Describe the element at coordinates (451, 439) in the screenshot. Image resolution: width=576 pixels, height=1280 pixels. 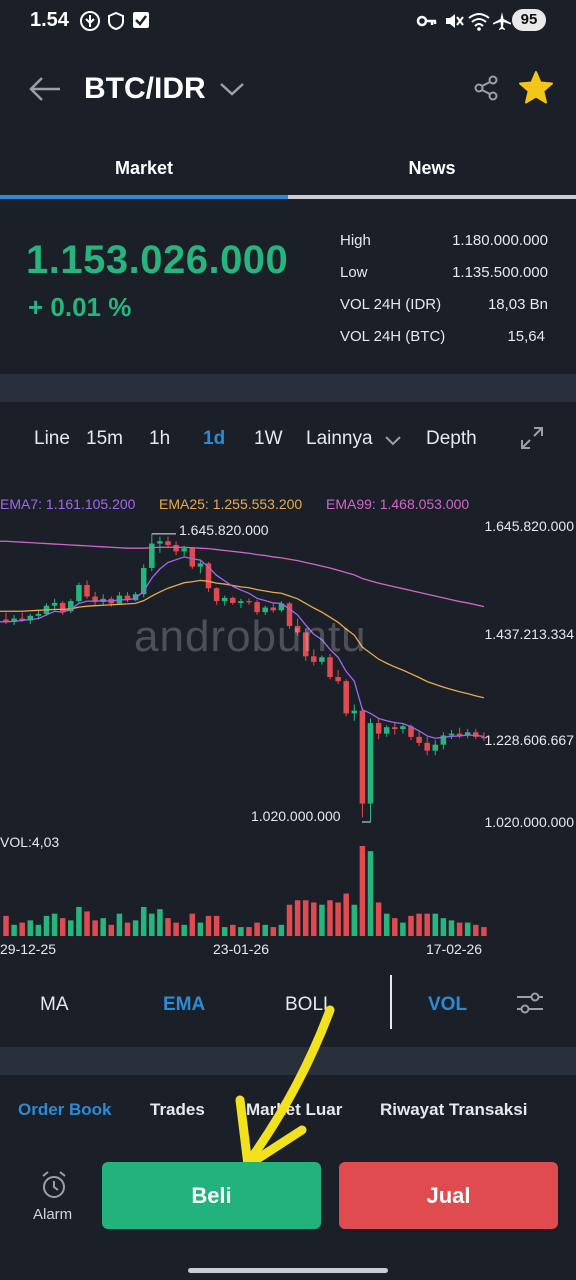
I see `tf-depth: Depth` at that location.